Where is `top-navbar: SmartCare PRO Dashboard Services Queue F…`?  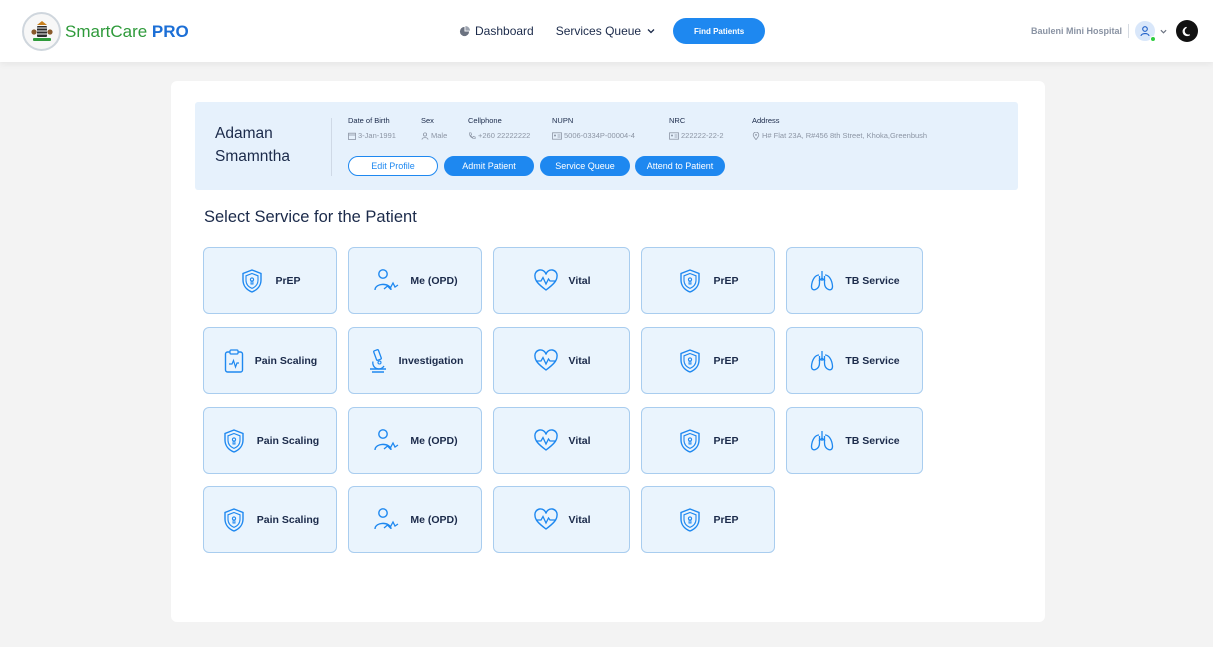
top-navbar: SmartCare PRO Dashboard Services Queue F… is located at coordinates (606, 31).